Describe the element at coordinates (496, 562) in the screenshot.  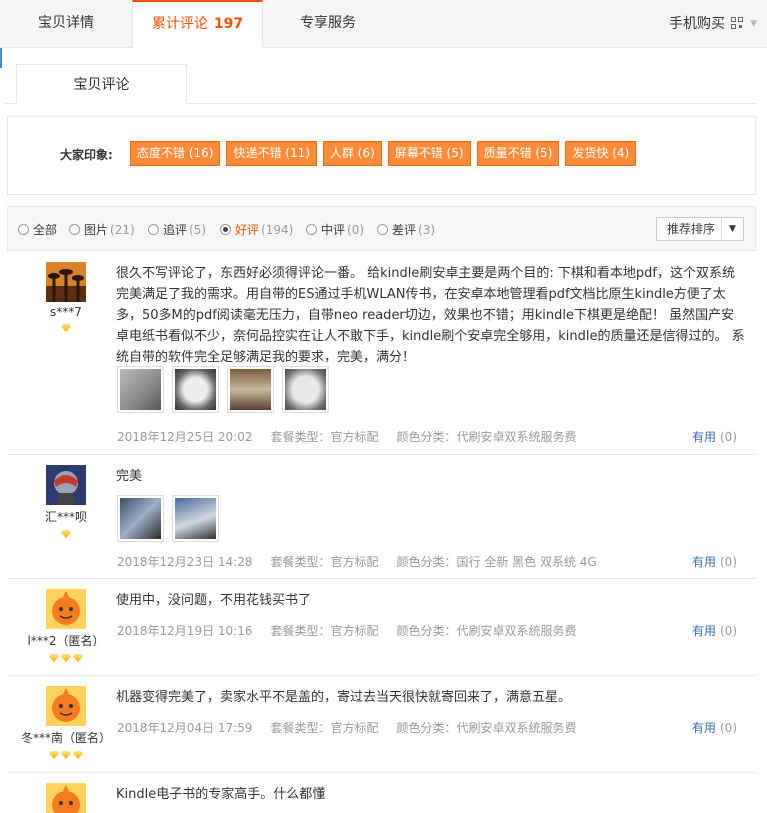
I see `review-color: 颜色分类：国行 全新 黑色 双系统 4G` at that location.